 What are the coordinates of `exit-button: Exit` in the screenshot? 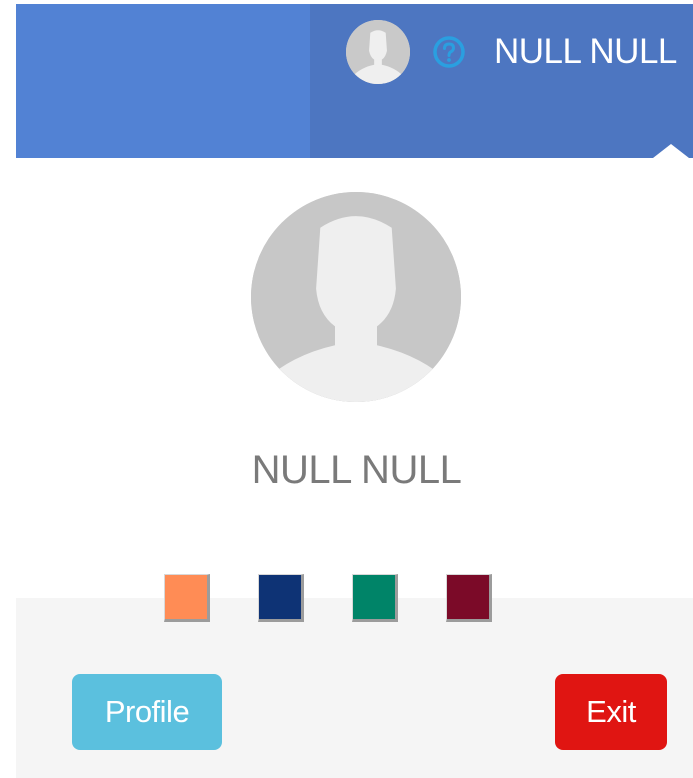 It's located at (611, 712).